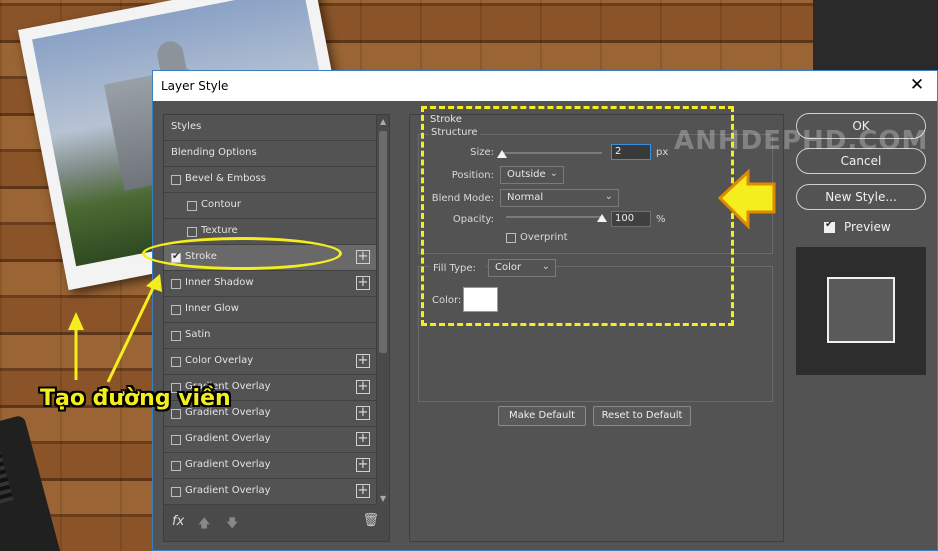 The height and width of the screenshot is (551, 938). I want to click on arrow-up-head, so click(76, 321).